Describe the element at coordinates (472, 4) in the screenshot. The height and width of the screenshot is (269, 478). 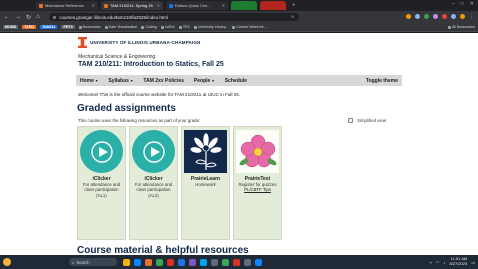
I see `close-window-icon: ✕` at that location.